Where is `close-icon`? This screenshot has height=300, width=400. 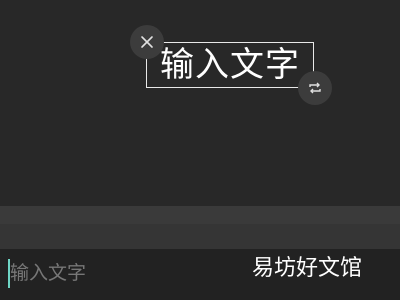
close-icon is located at coordinates (147, 42).